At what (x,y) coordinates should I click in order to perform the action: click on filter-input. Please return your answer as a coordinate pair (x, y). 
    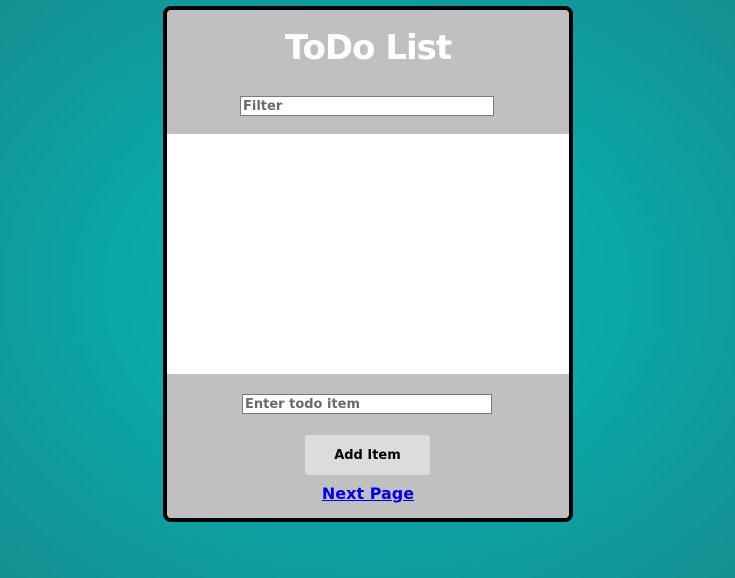
    Looking at the image, I should click on (367, 106).